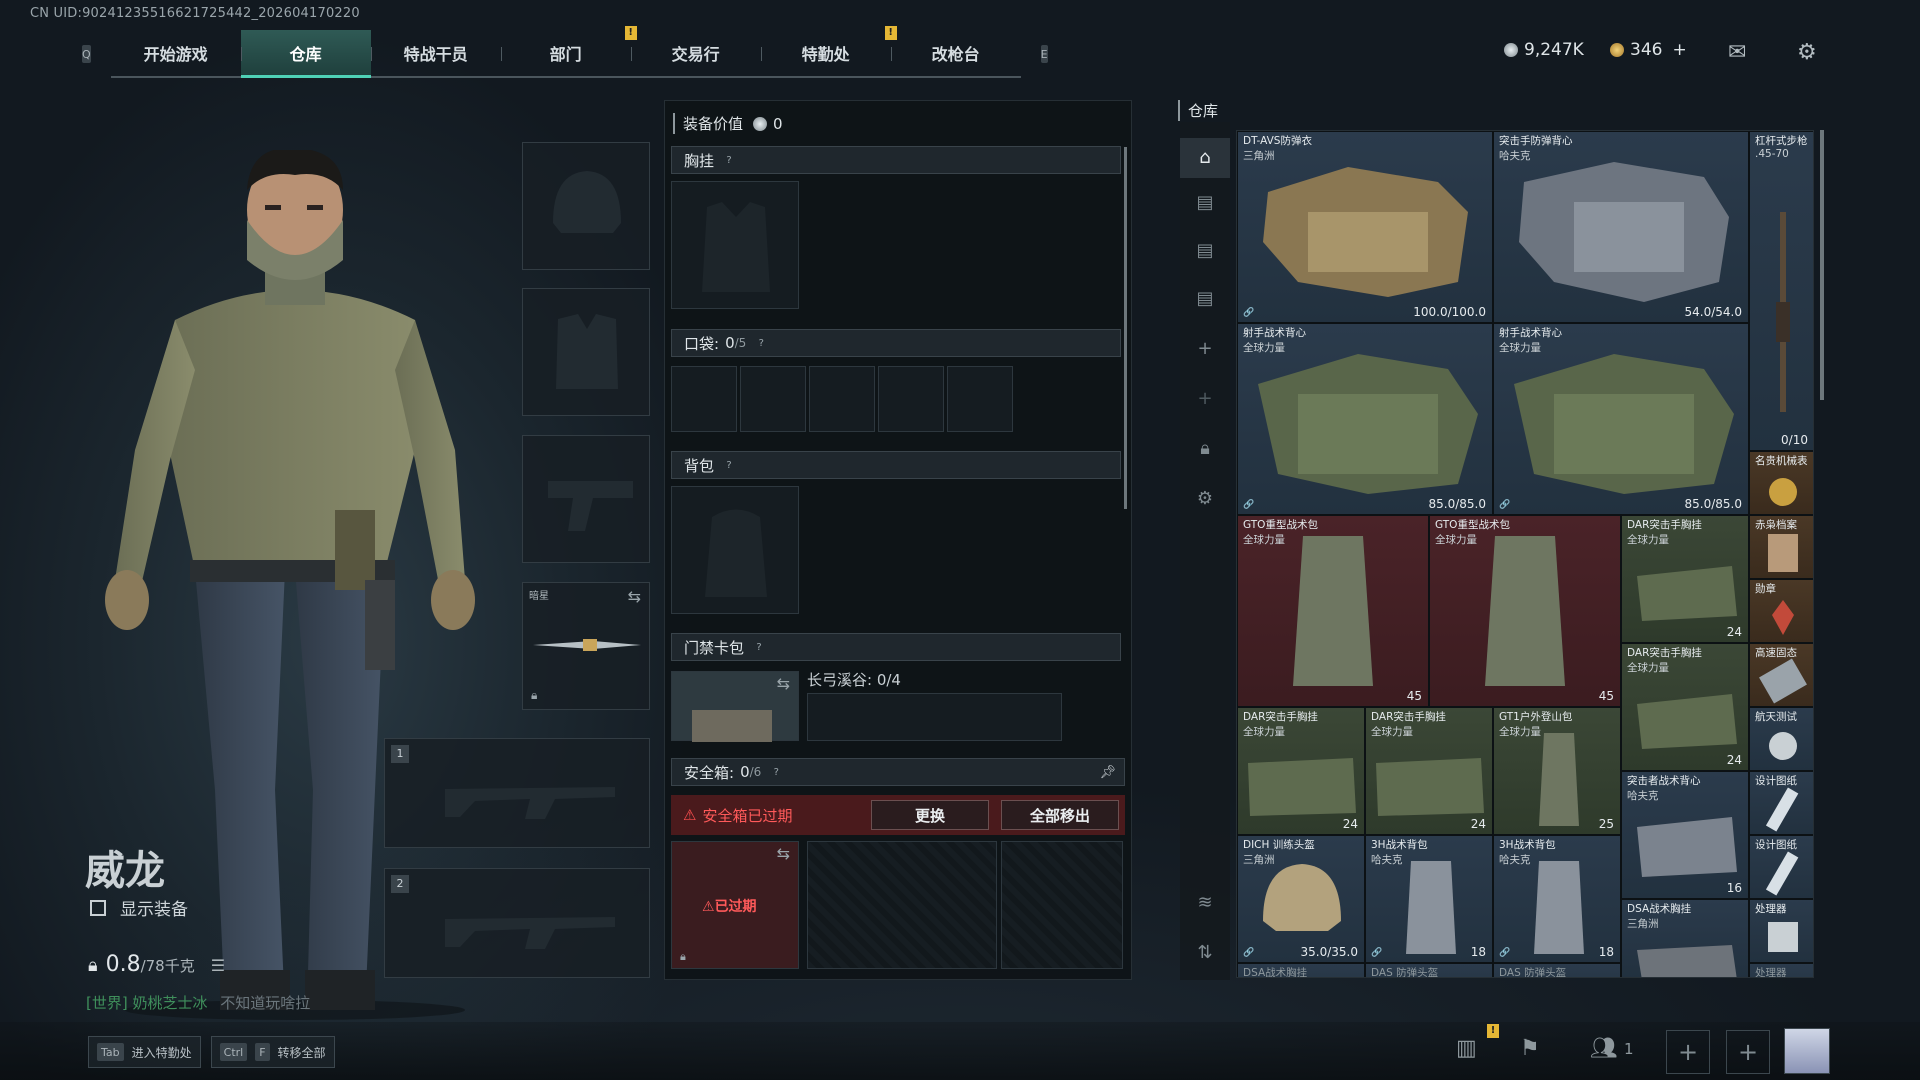  Describe the element at coordinates (1301, 970) in the screenshot. I see `item-chest-rig: DSA战术胸挂` at that location.